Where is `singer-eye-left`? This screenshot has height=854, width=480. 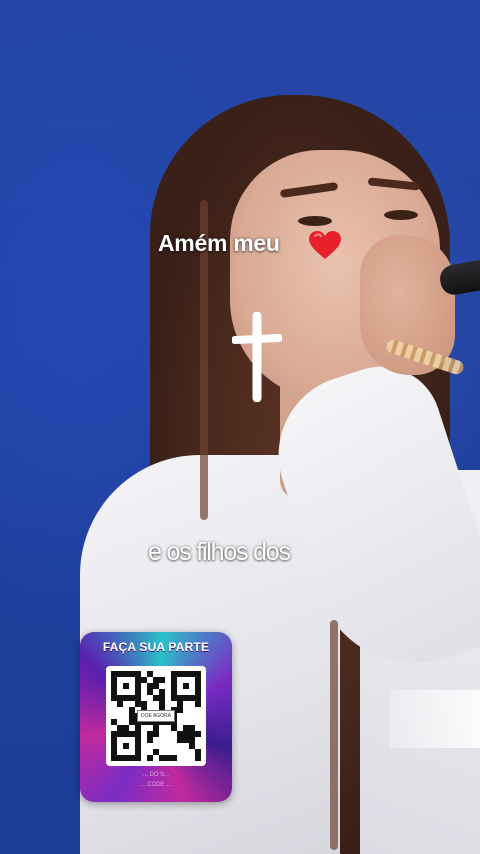 singer-eye-left is located at coordinates (315, 221).